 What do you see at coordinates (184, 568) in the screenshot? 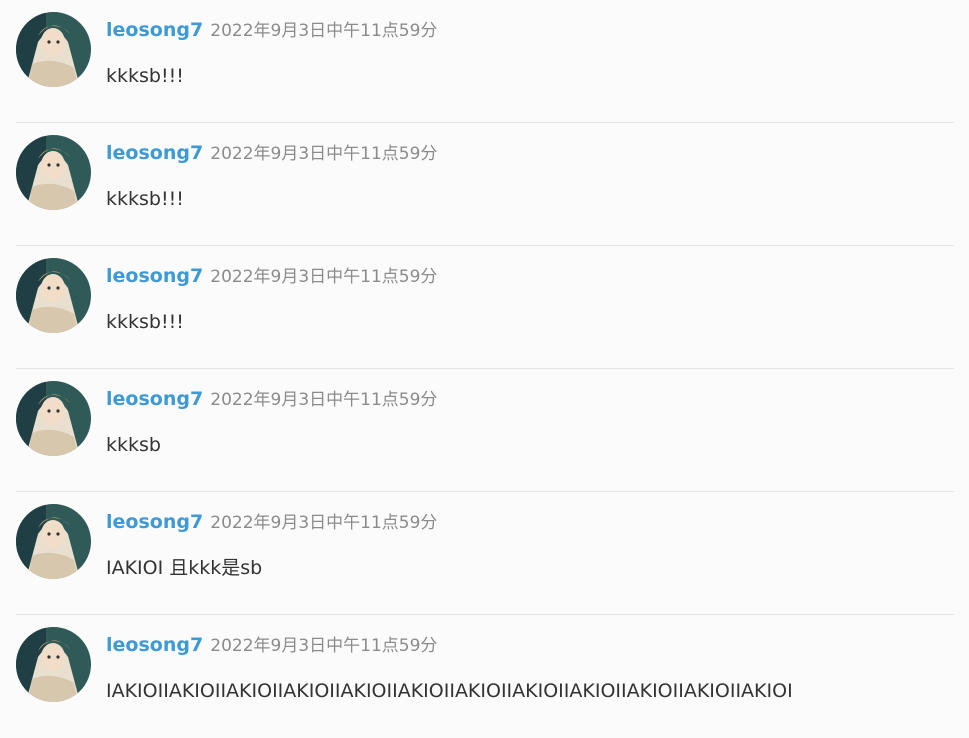
I see `comment-text: IAKIOI 且kkk是sb` at bounding box center [184, 568].